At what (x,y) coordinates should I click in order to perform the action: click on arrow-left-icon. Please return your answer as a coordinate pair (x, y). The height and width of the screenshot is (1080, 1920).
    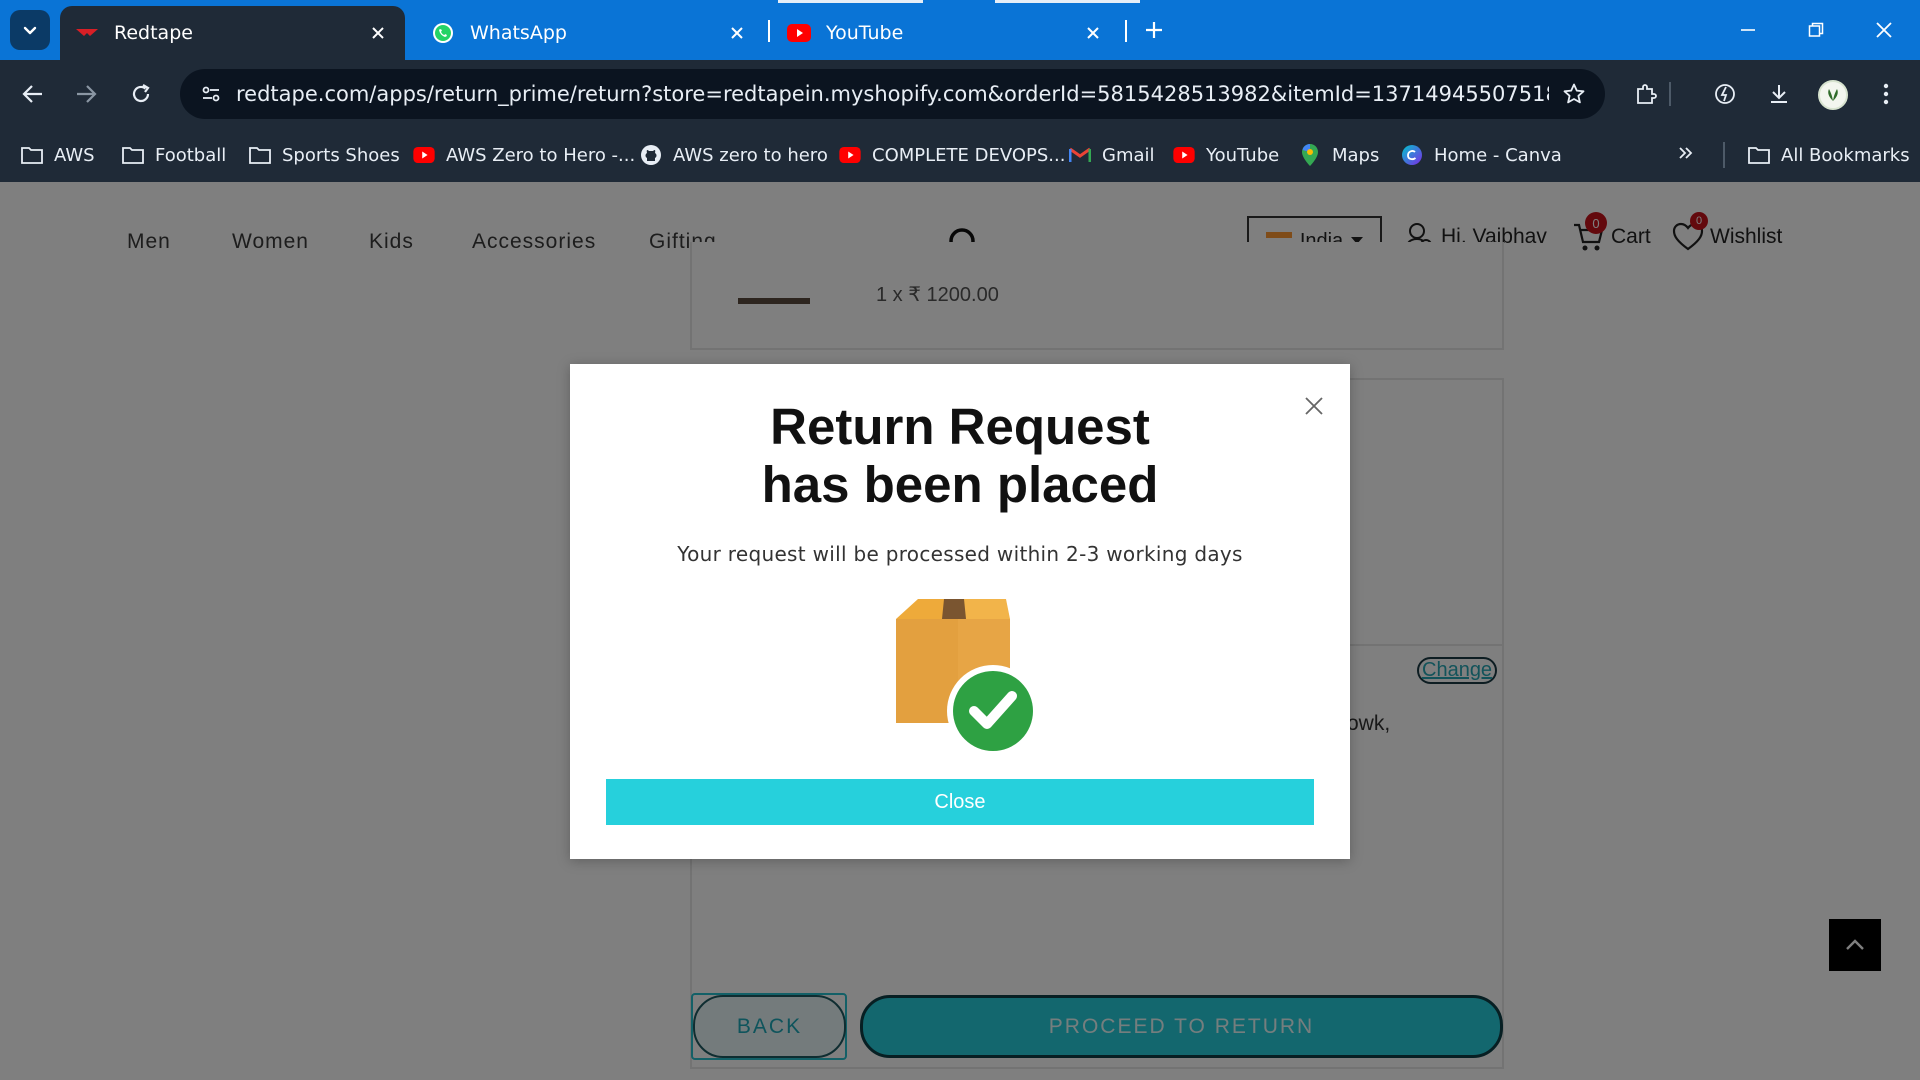
    Looking at the image, I should click on (32, 94).